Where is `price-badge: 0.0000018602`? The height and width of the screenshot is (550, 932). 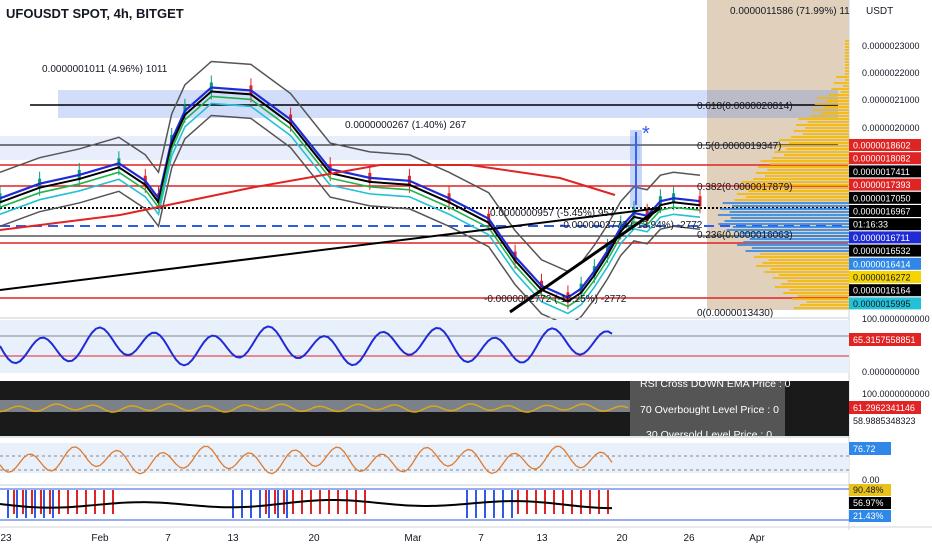
price-badge: 0.0000018602 is located at coordinates (882, 146).